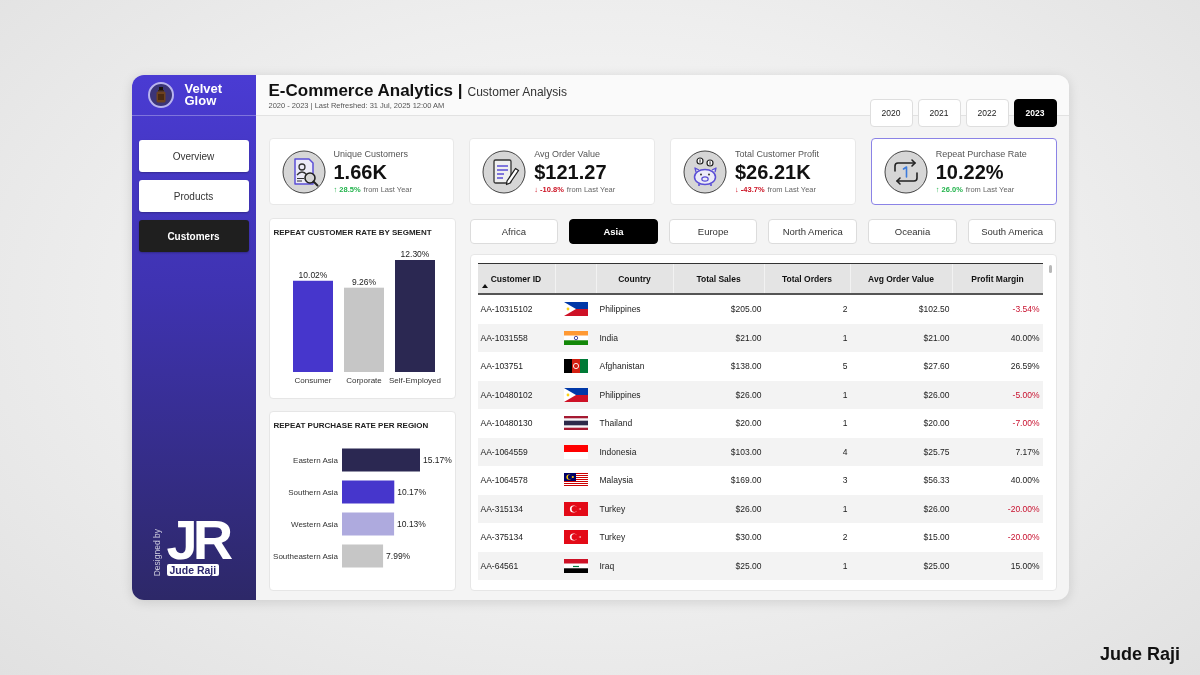 Image resolution: width=1200 pixels, height=675 pixels. Describe the element at coordinates (937, 337) in the screenshot. I see `table-cell-text: $21.00` at that location.